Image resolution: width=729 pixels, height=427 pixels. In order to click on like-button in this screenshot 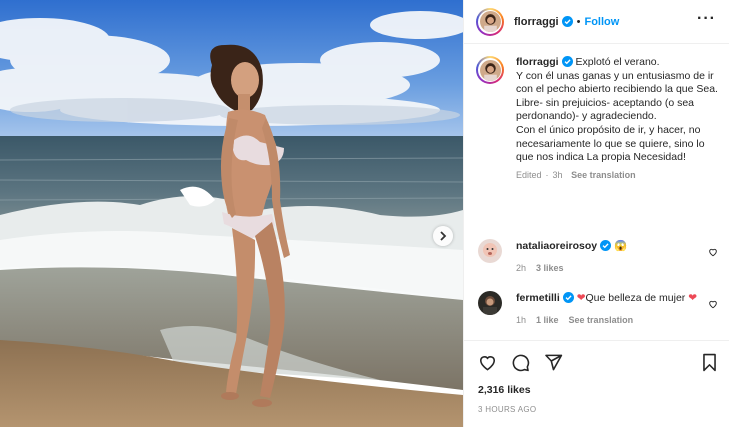, I will do `click(487, 364)`.